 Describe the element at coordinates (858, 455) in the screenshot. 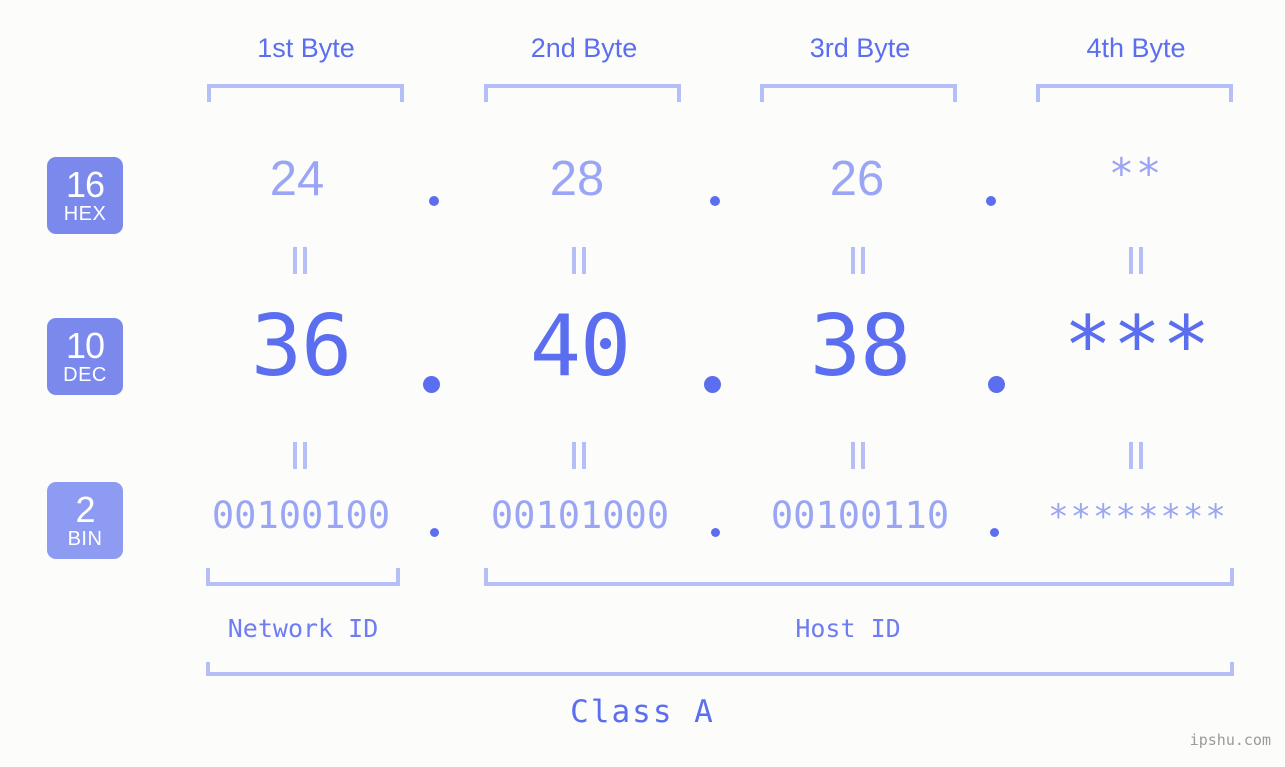

I see `equals-icon-3-dec-bin` at that location.